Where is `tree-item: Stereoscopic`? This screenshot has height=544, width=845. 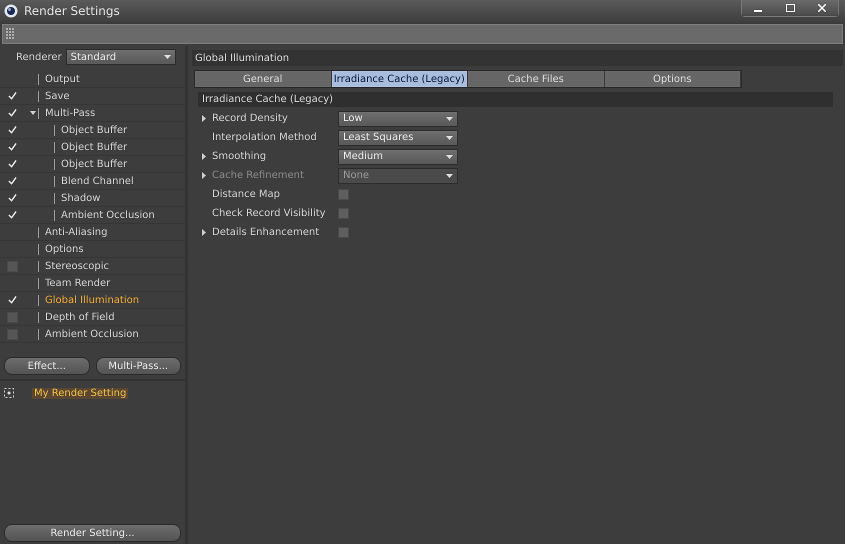
tree-item: Stereoscopic is located at coordinates (74, 266).